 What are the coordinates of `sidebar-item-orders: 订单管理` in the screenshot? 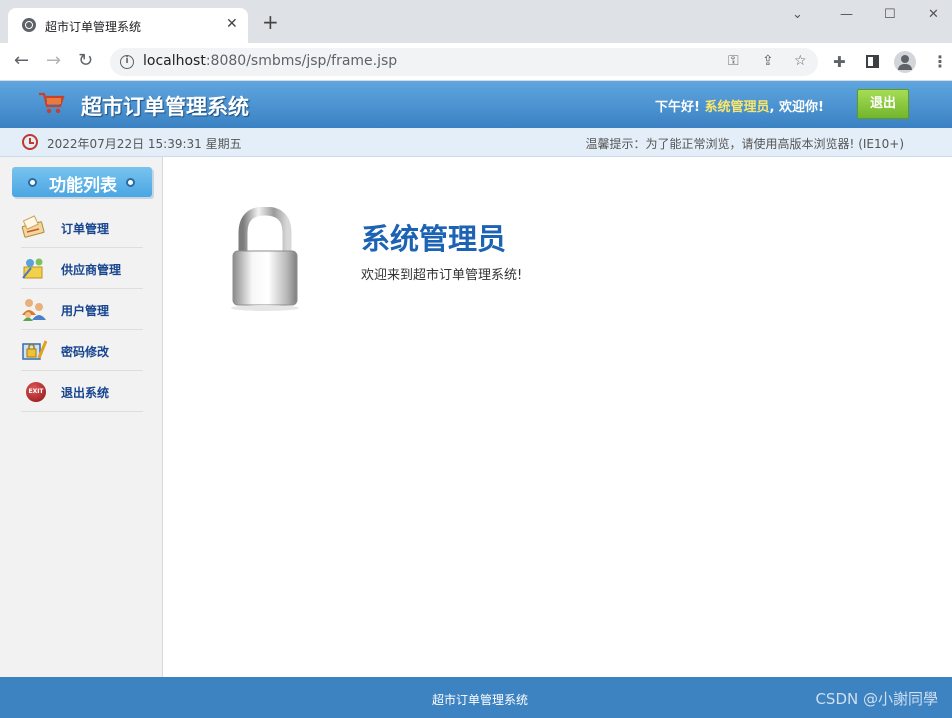 It's located at (82, 227).